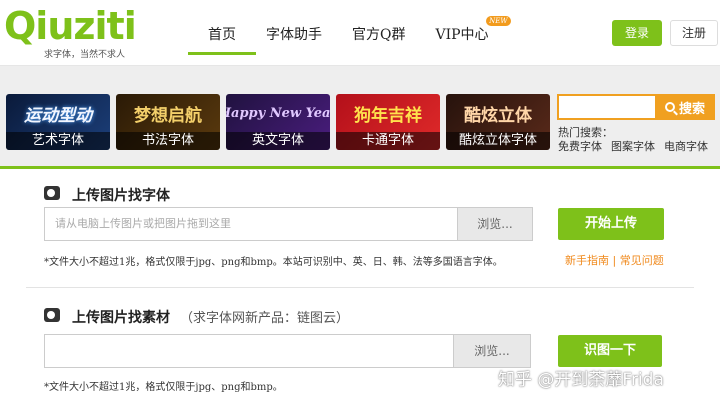 The height and width of the screenshot is (405, 720). I want to click on category-art-banner: Happy New Year, so click(278, 113).